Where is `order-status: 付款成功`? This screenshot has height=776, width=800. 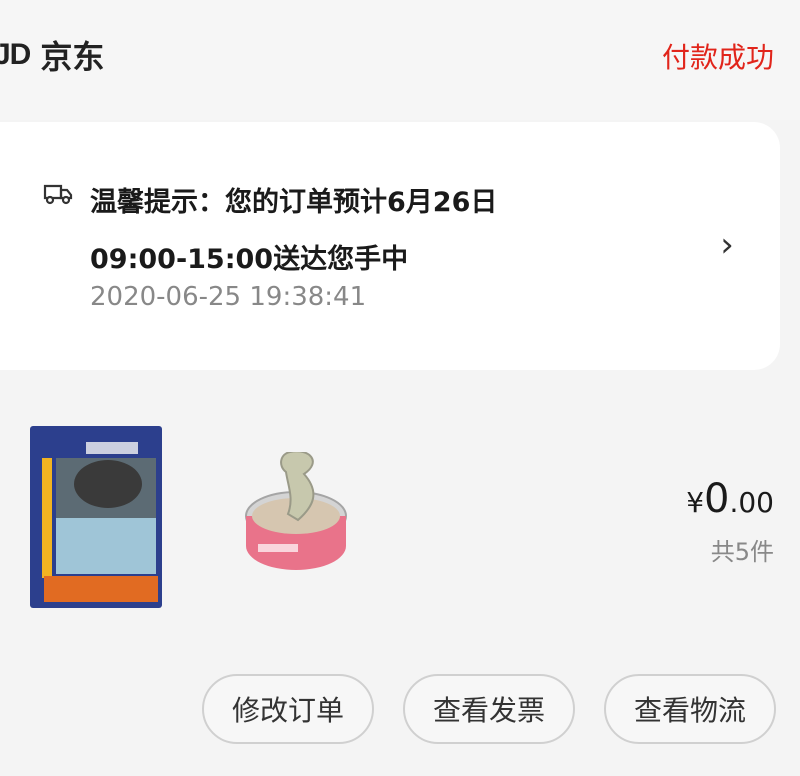
order-status: 付款成功 is located at coordinates (717, 57).